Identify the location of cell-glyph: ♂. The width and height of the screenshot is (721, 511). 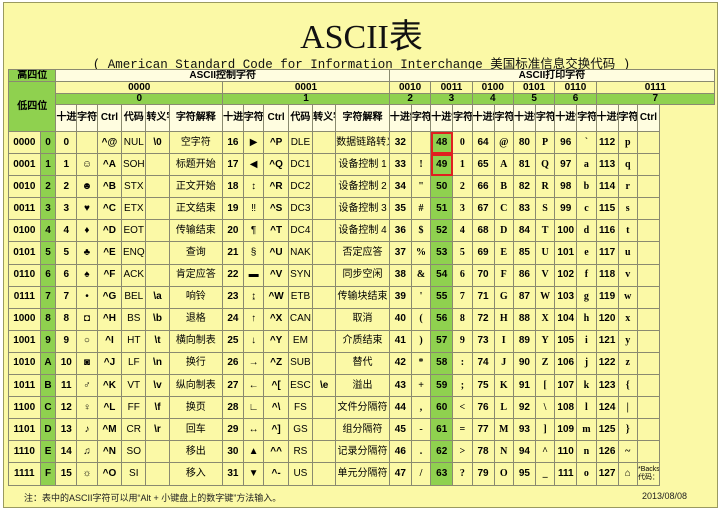
(87, 386).